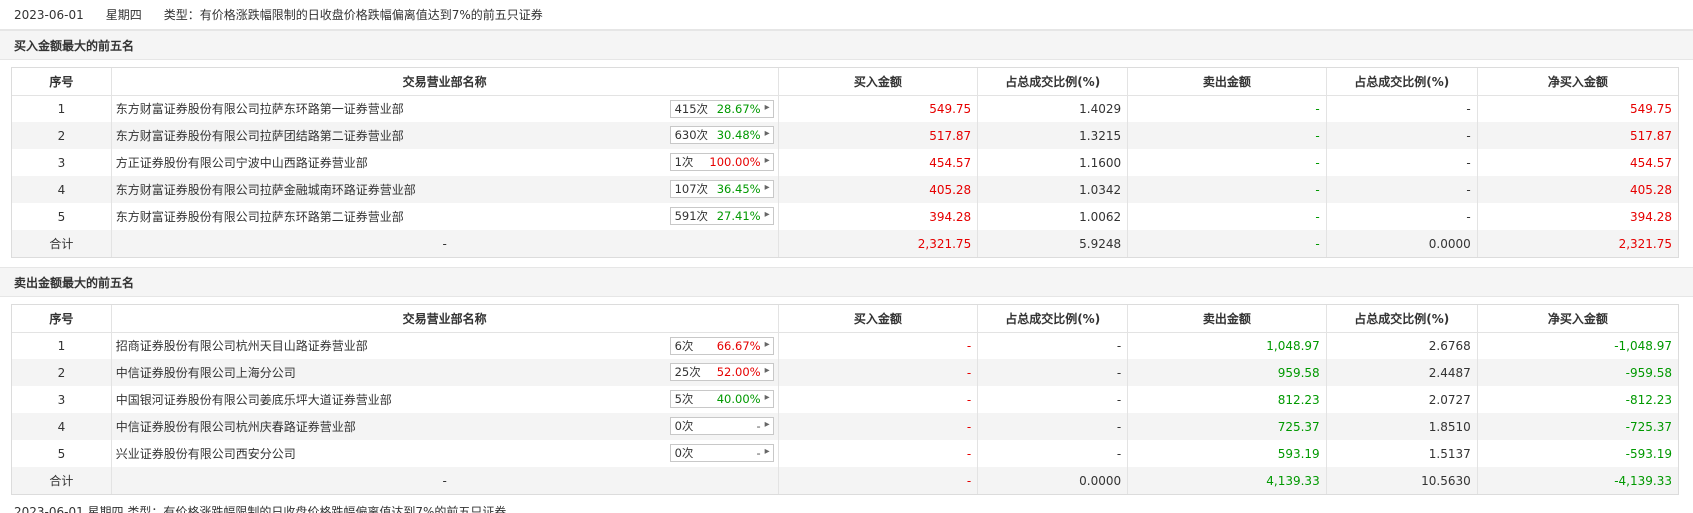 The image size is (1693, 513). Describe the element at coordinates (846, 45) in the screenshot. I see `buy-section-title: 买入金额最大的前五名` at that location.